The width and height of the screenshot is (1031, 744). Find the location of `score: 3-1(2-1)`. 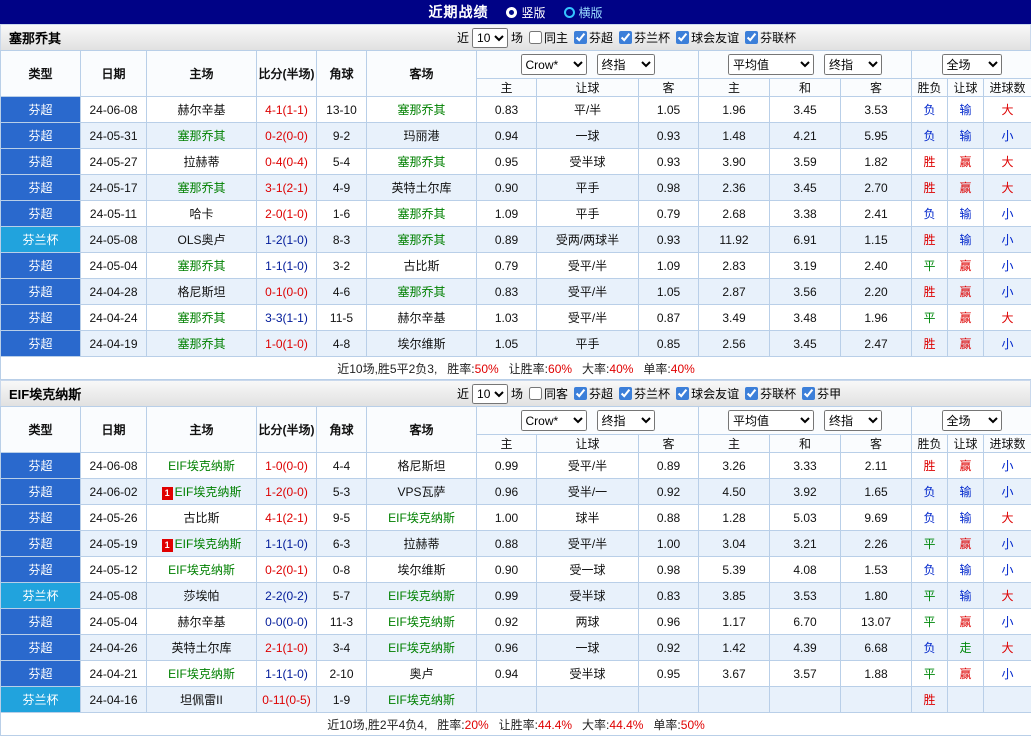

score: 3-1(2-1) is located at coordinates (286, 187).